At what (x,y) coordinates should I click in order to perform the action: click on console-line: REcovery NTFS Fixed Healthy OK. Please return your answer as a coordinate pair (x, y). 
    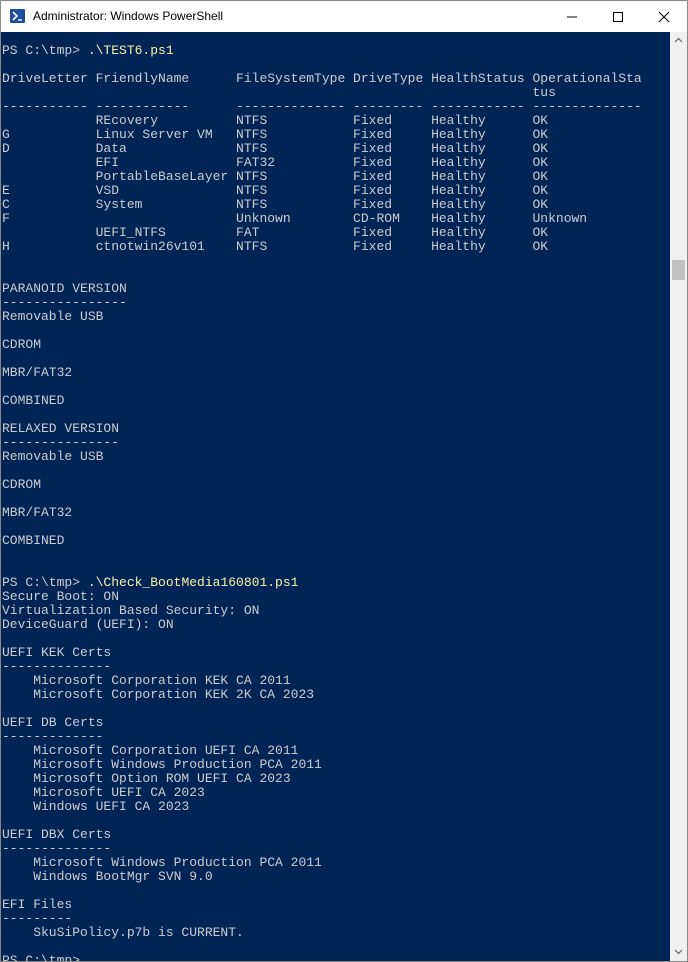
    Looking at the image, I should click on (275, 120).